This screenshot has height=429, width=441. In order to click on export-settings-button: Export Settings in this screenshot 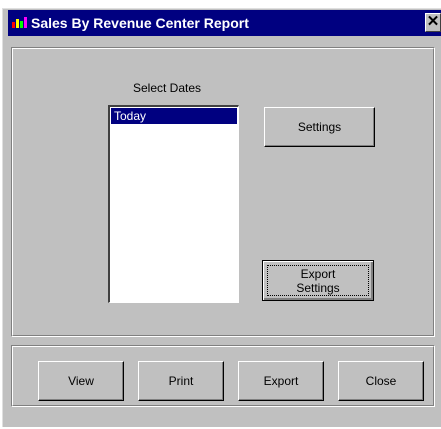, I will do `click(318, 280)`.